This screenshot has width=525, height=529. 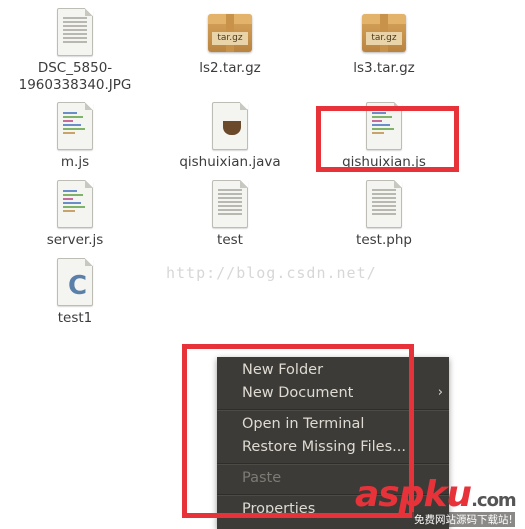 What do you see at coordinates (75, 76) in the screenshot?
I see `file-name: DSC_5850- 1960338340.JPG` at bounding box center [75, 76].